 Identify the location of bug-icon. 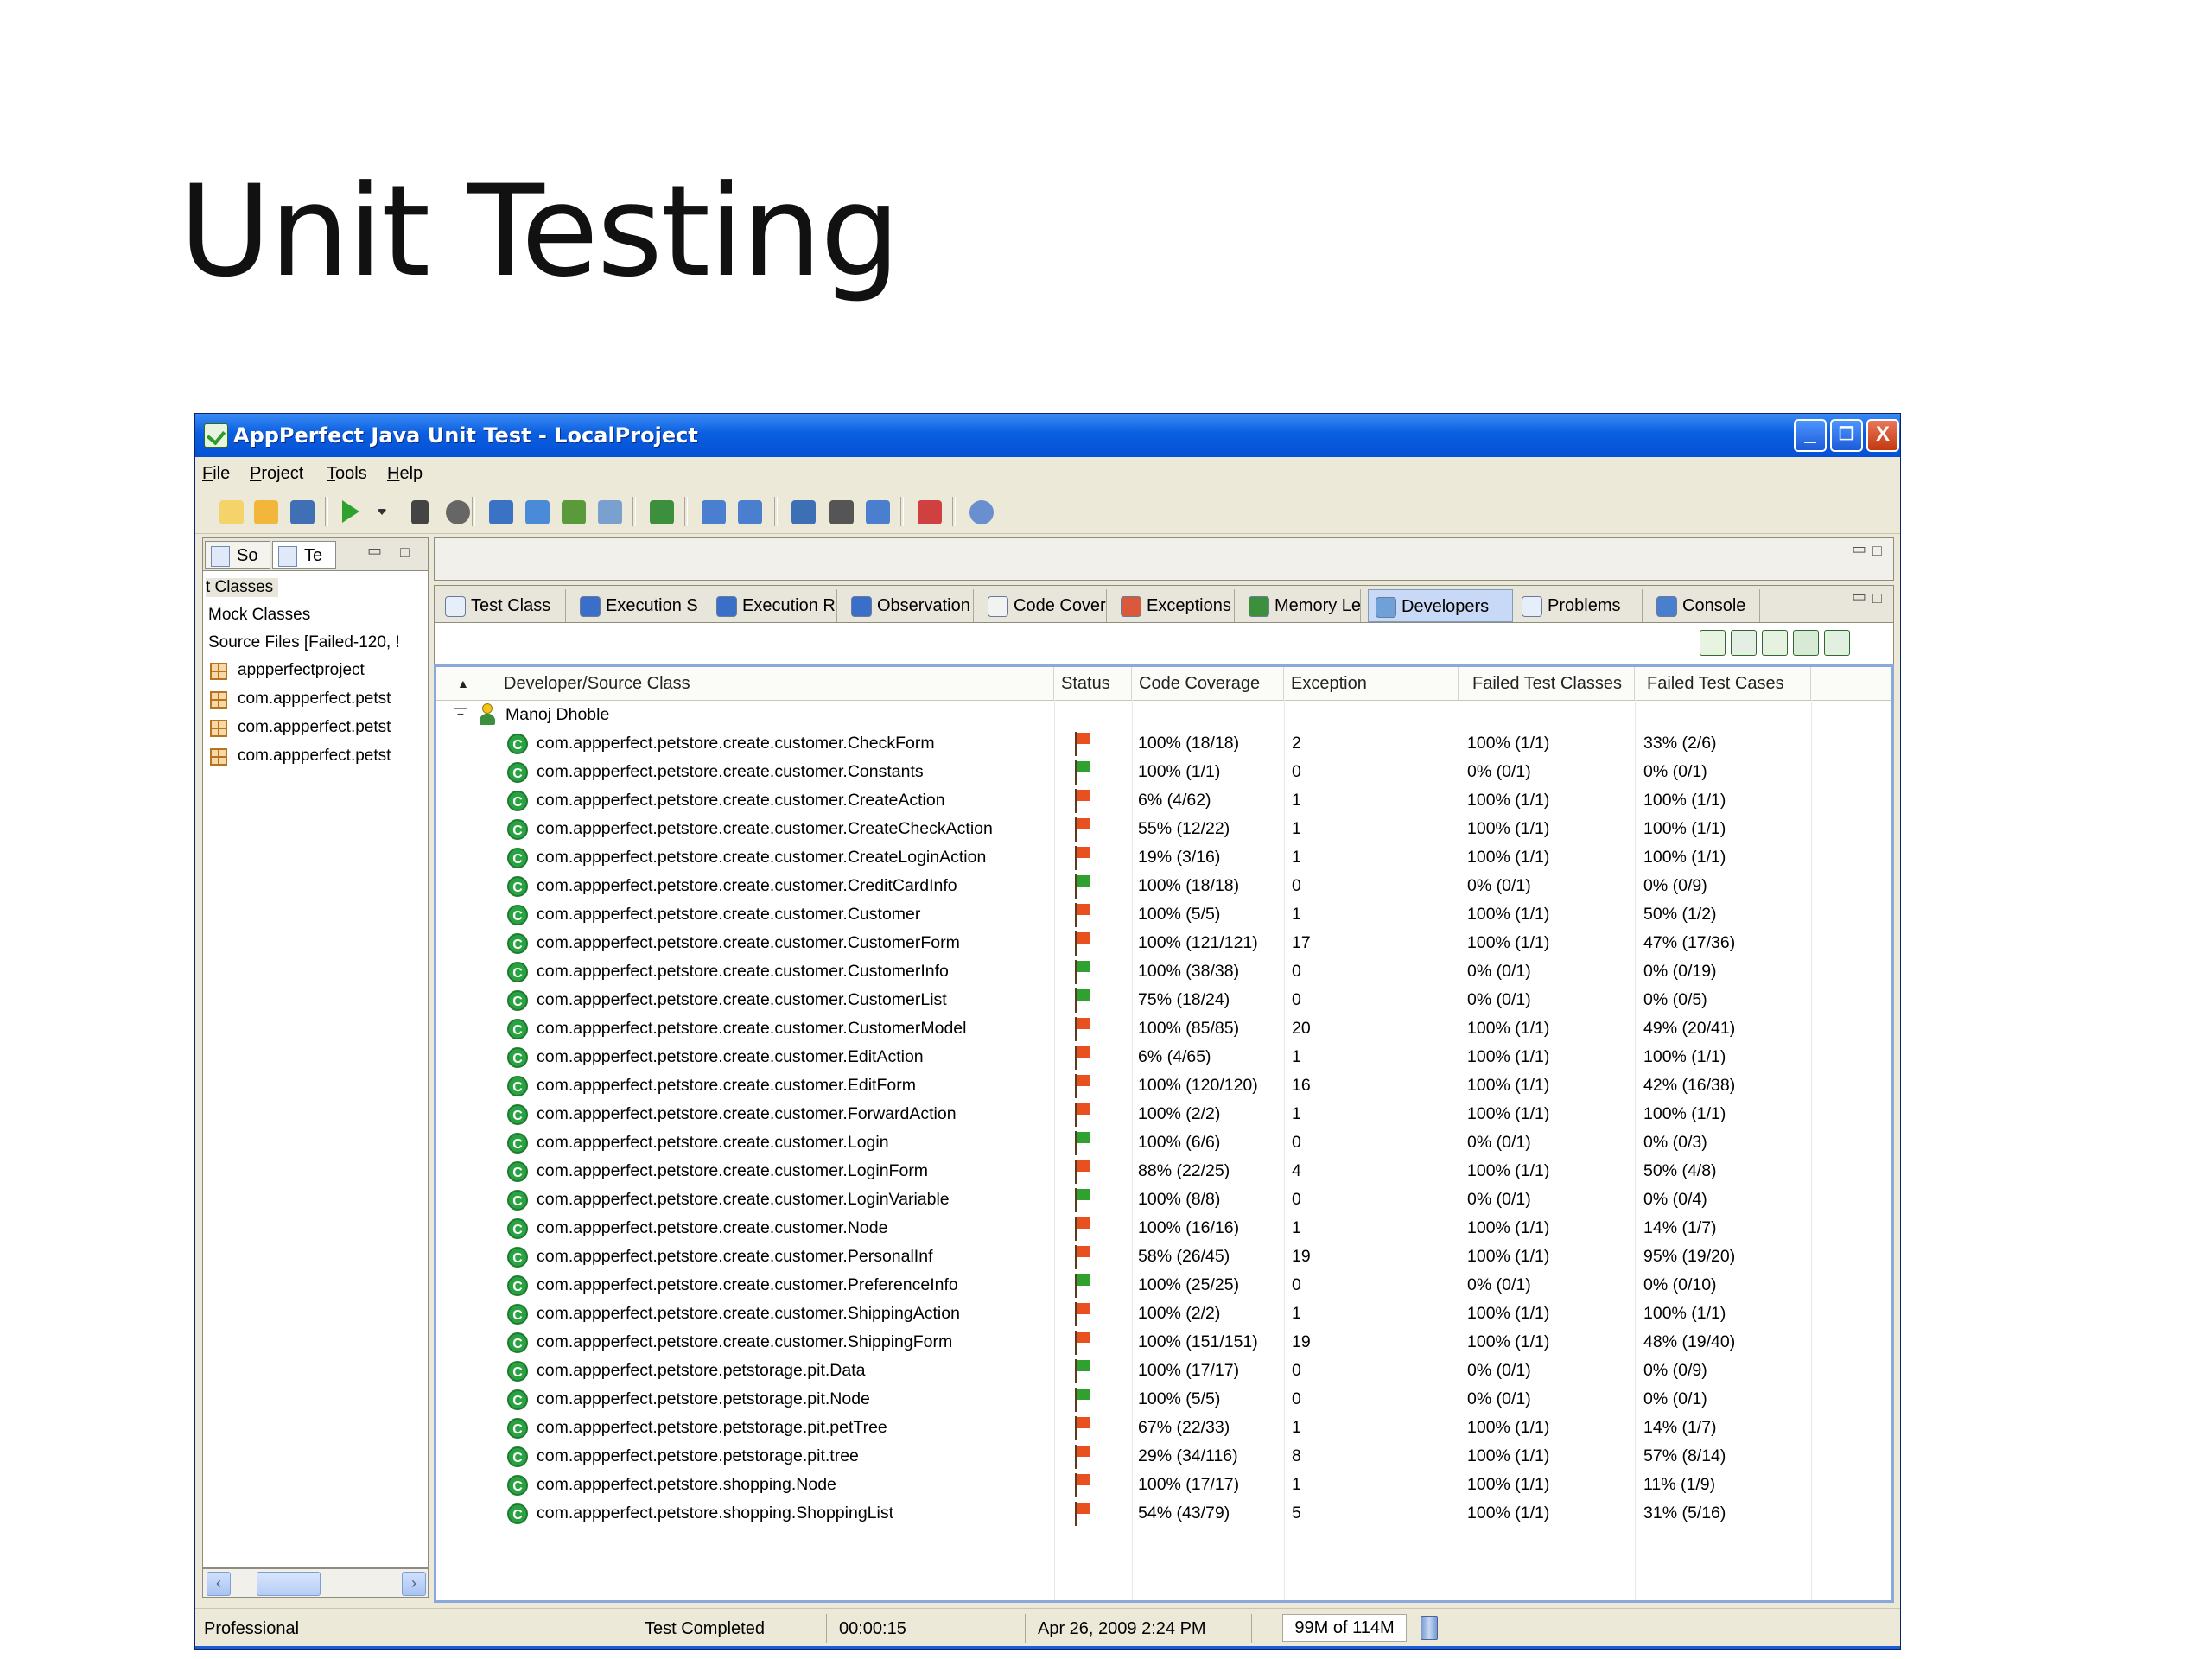
(842, 512).